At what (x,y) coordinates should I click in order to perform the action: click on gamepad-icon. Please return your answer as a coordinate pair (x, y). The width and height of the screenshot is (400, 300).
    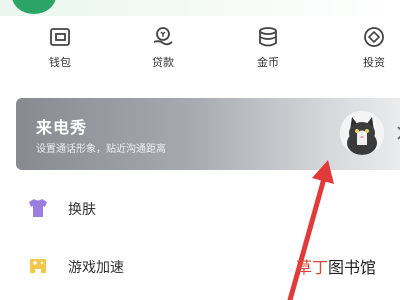
    Looking at the image, I should click on (38, 266).